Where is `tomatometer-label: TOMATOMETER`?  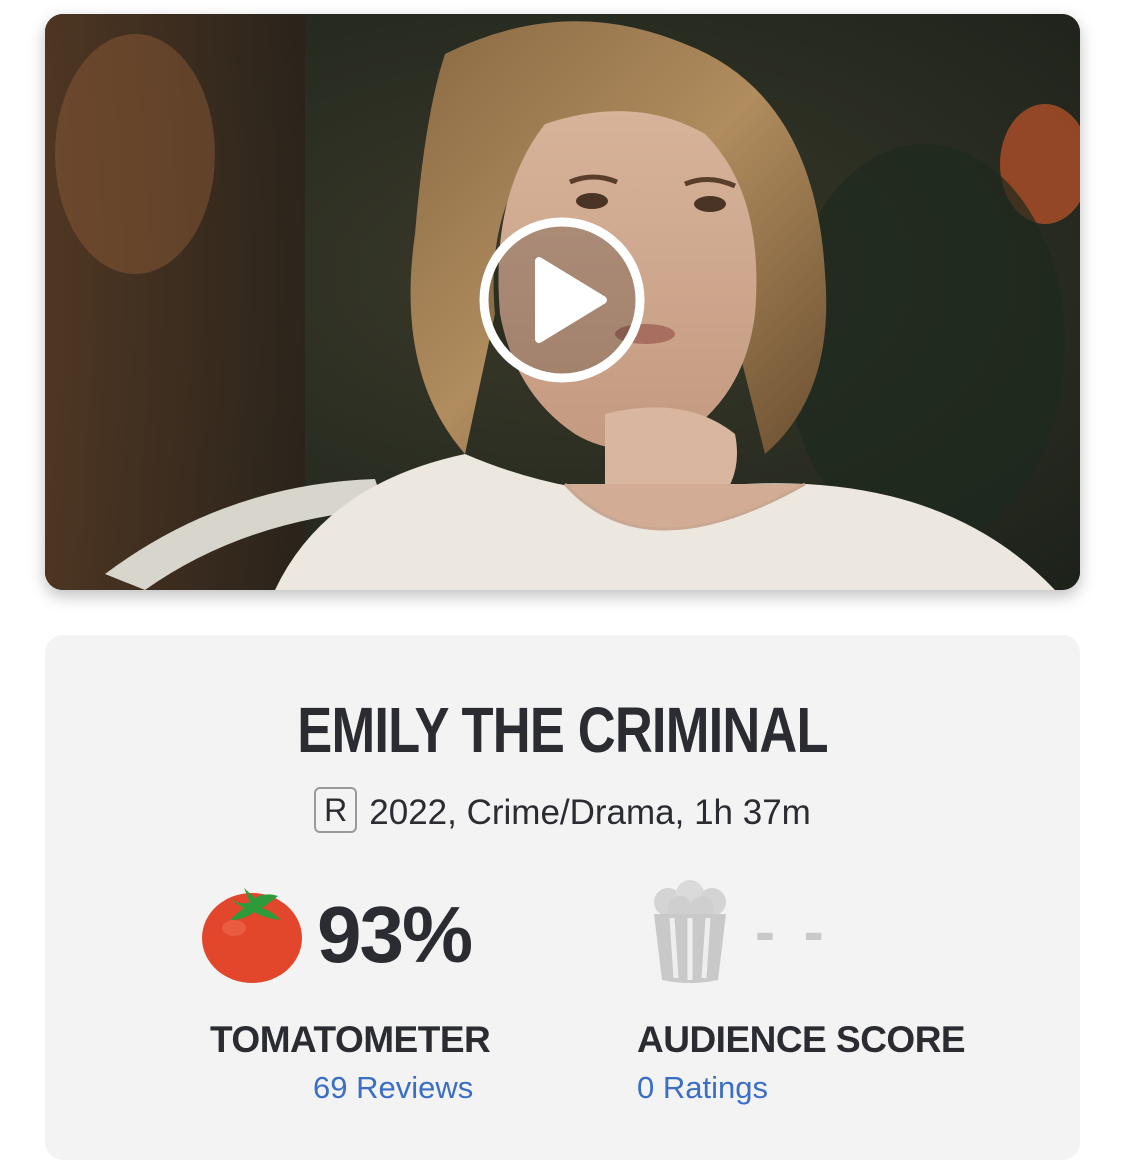 tomatometer-label: TOMATOMETER is located at coordinates (350, 1039).